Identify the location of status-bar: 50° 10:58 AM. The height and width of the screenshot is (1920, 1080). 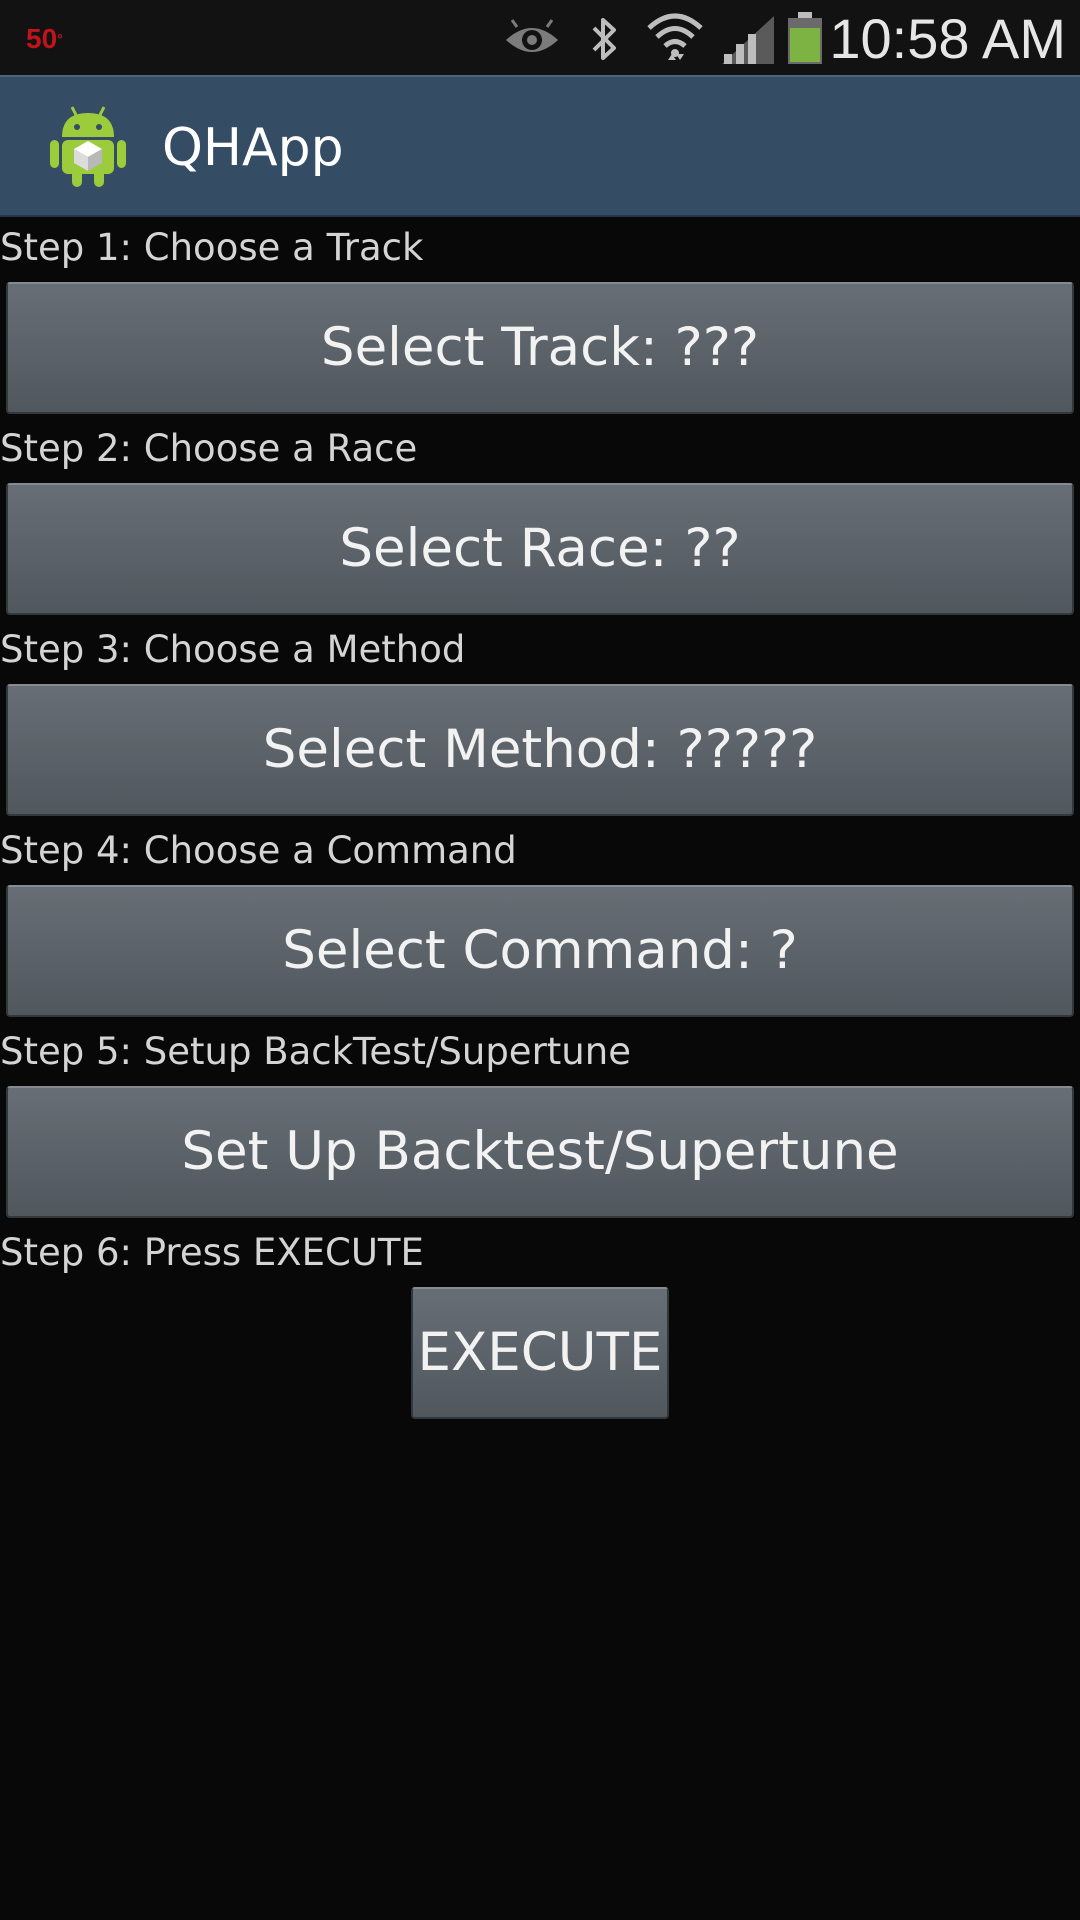
(540, 37).